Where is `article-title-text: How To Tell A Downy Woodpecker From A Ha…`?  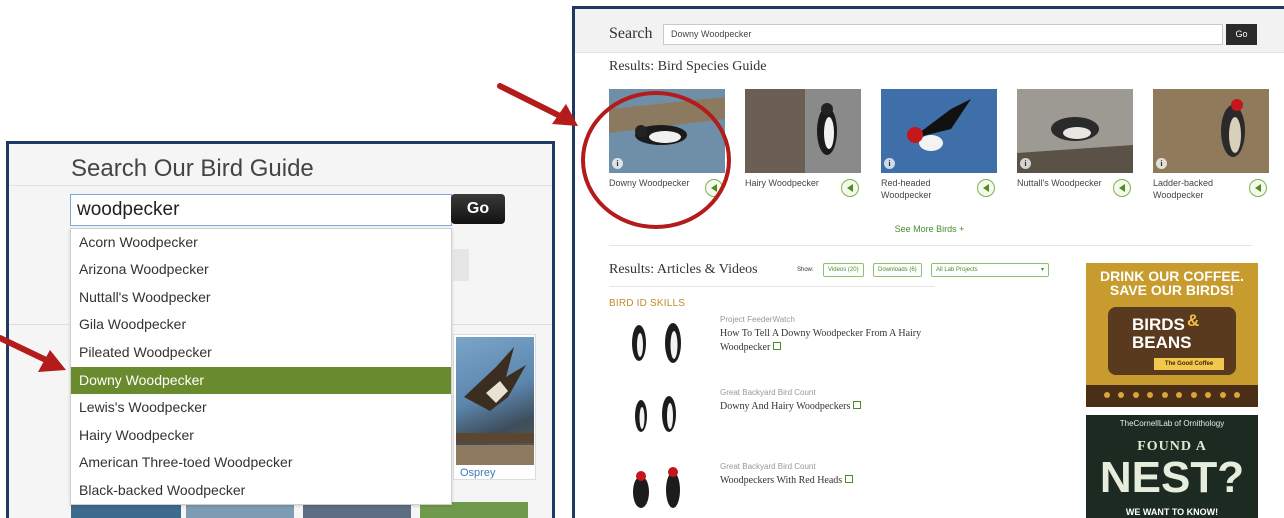
article-title-text: How To Tell A Downy Woodpecker From A Ha… is located at coordinates (820, 340).